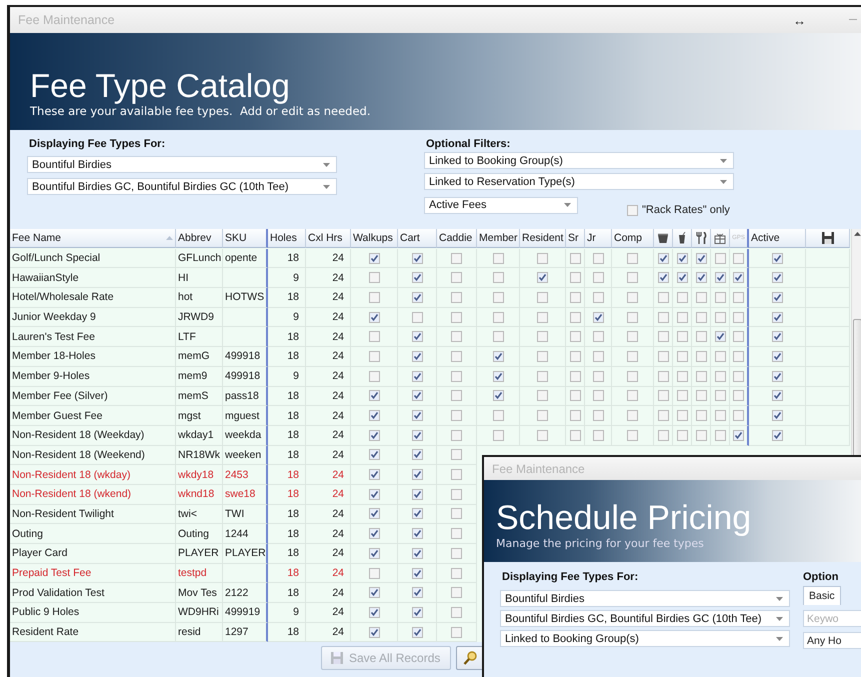  I want to click on dropdown: Active Fees, so click(501, 205).